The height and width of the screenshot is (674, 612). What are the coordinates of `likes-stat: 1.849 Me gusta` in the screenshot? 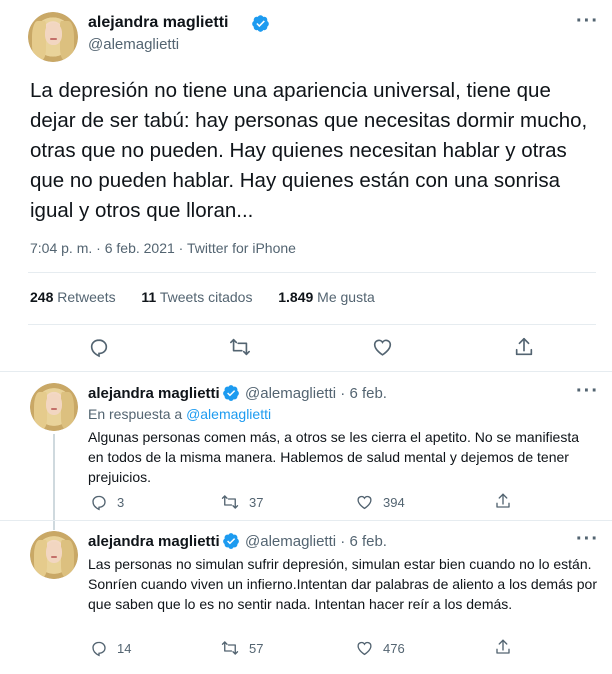 It's located at (326, 297).